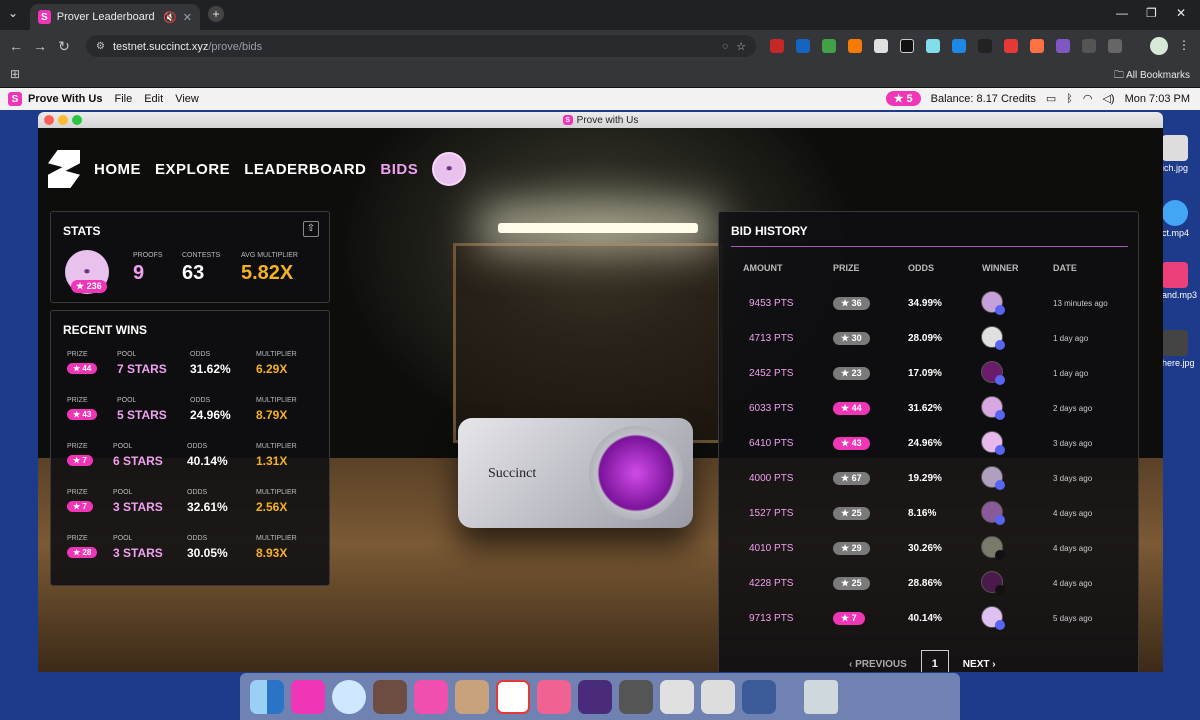 The image size is (1200, 720). I want to click on menubar-app-name: Prove With Us, so click(65, 99).